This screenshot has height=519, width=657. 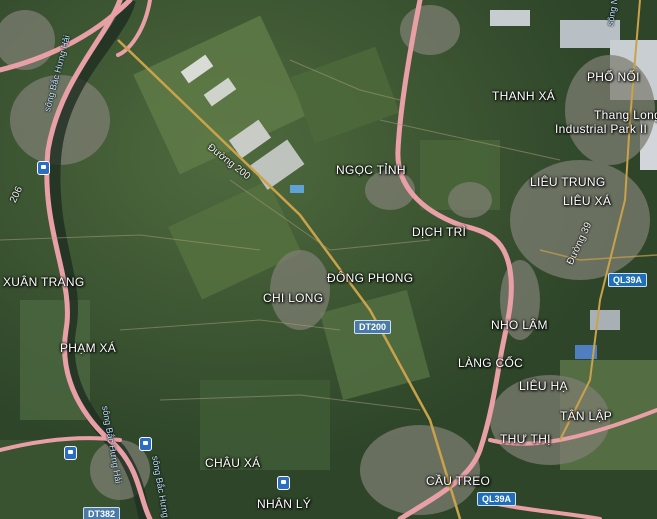 What do you see at coordinates (373, 327) in the screenshot?
I see `route-shield-dt200: DT200` at bounding box center [373, 327].